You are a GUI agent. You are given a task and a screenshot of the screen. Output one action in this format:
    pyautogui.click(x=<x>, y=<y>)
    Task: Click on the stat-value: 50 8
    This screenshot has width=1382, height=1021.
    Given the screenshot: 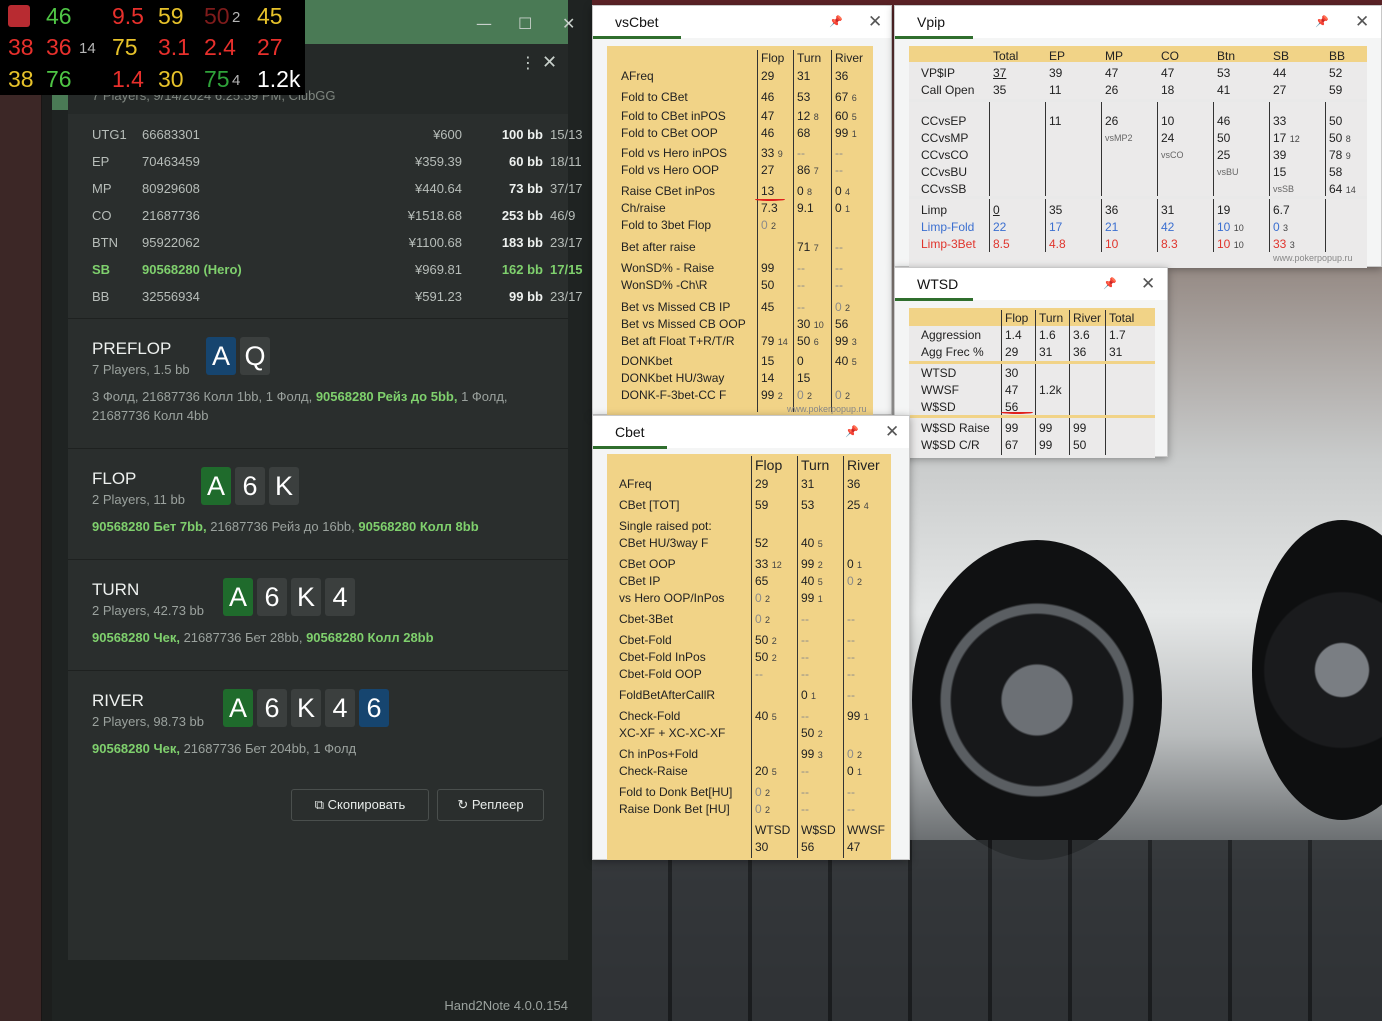 What is the action you would take?
    pyautogui.click(x=1340, y=139)
    